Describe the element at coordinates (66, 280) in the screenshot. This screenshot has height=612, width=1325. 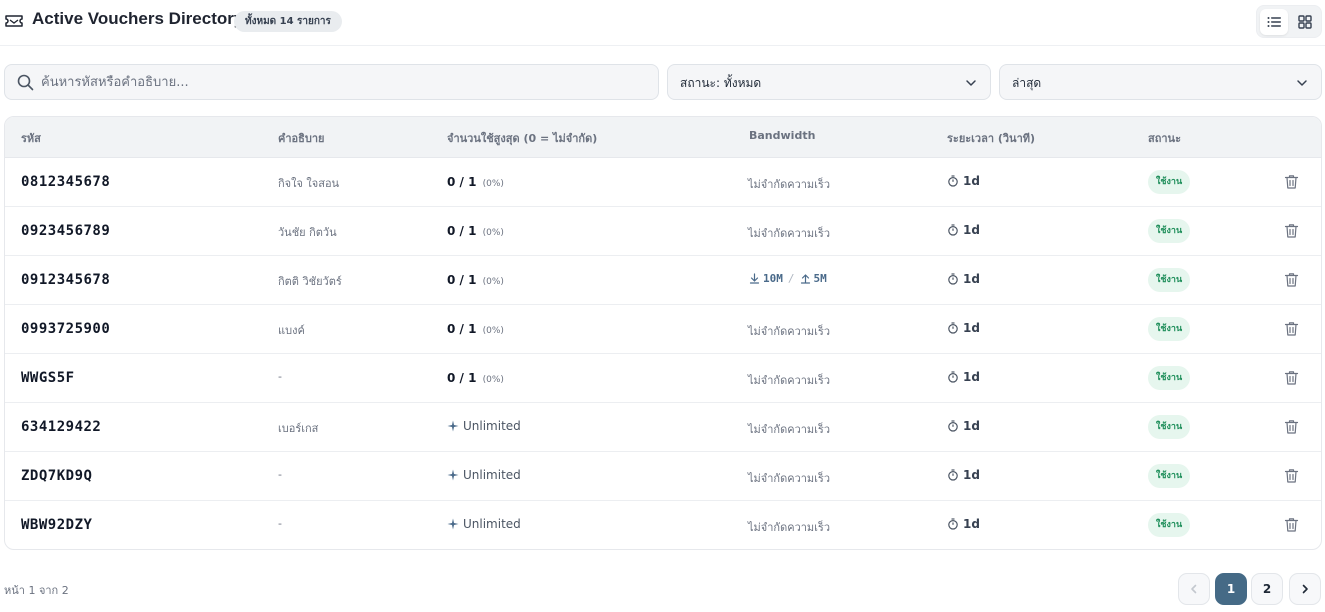
I see `voucher-code: 0912345678` at that location.